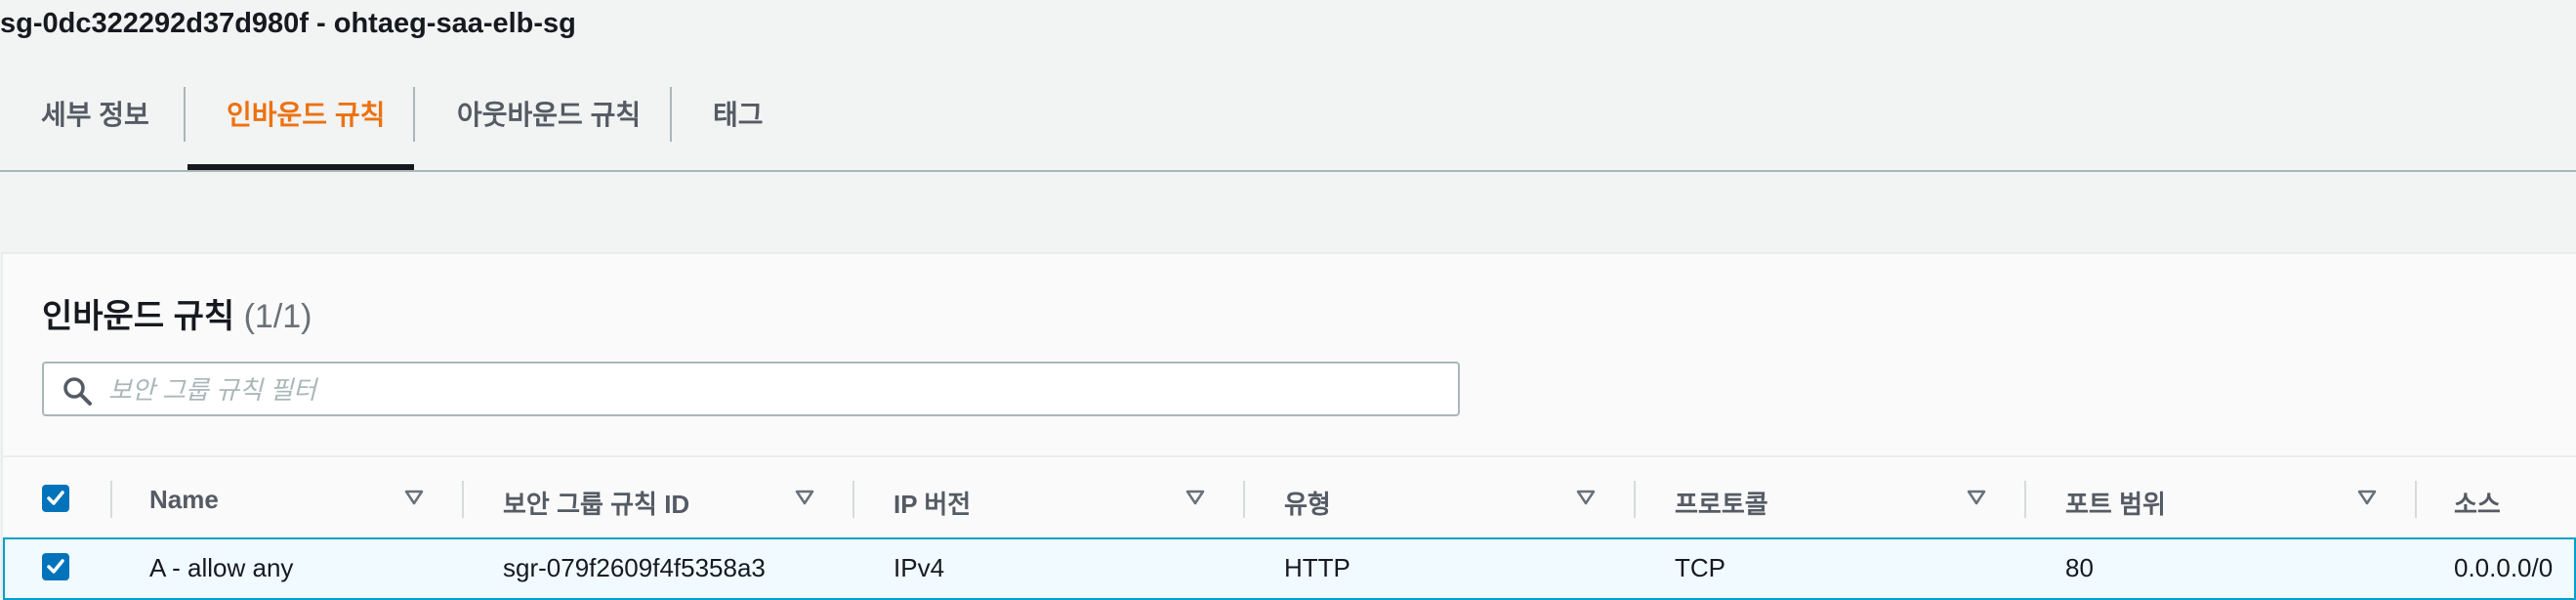 The width and height of the screenshot is (2576, 600). Describe the element at coordinates (2115, 503) in the screenshot. I see `column-header-port-range: 포트 범위` at that location.